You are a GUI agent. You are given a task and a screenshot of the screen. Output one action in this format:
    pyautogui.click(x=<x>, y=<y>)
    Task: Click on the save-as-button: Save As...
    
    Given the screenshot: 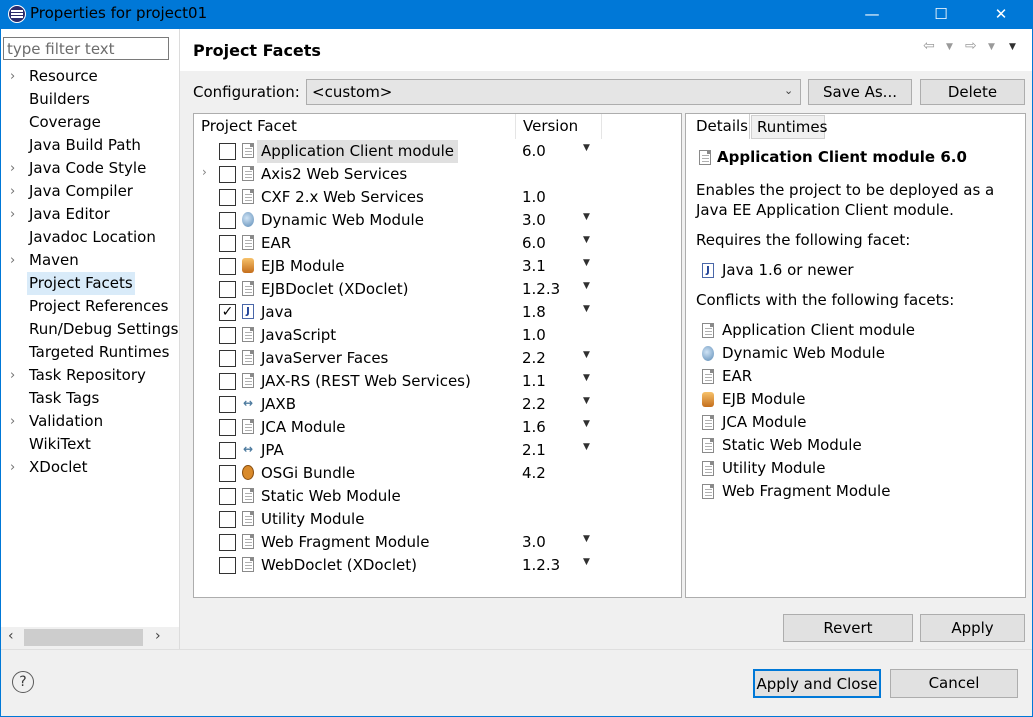 What is the action you would take?
    pyautogui.click(x=860, y=92)
    